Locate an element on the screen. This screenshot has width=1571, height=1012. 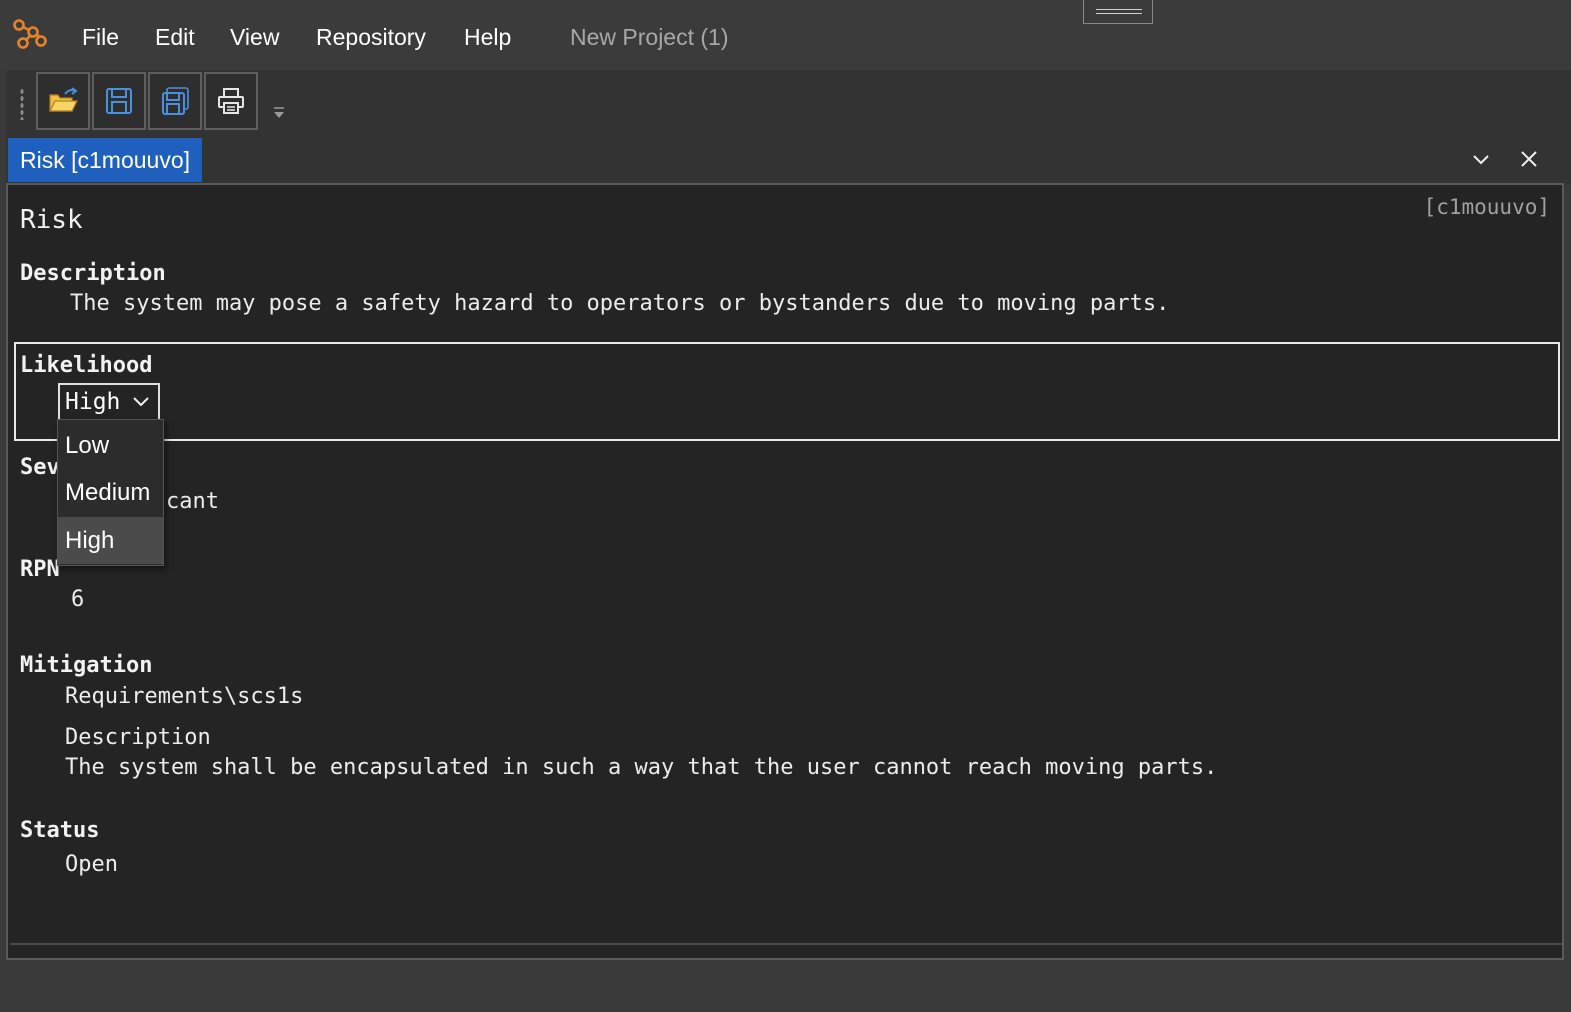
save-all-icon is located at coordinates (175, 101).